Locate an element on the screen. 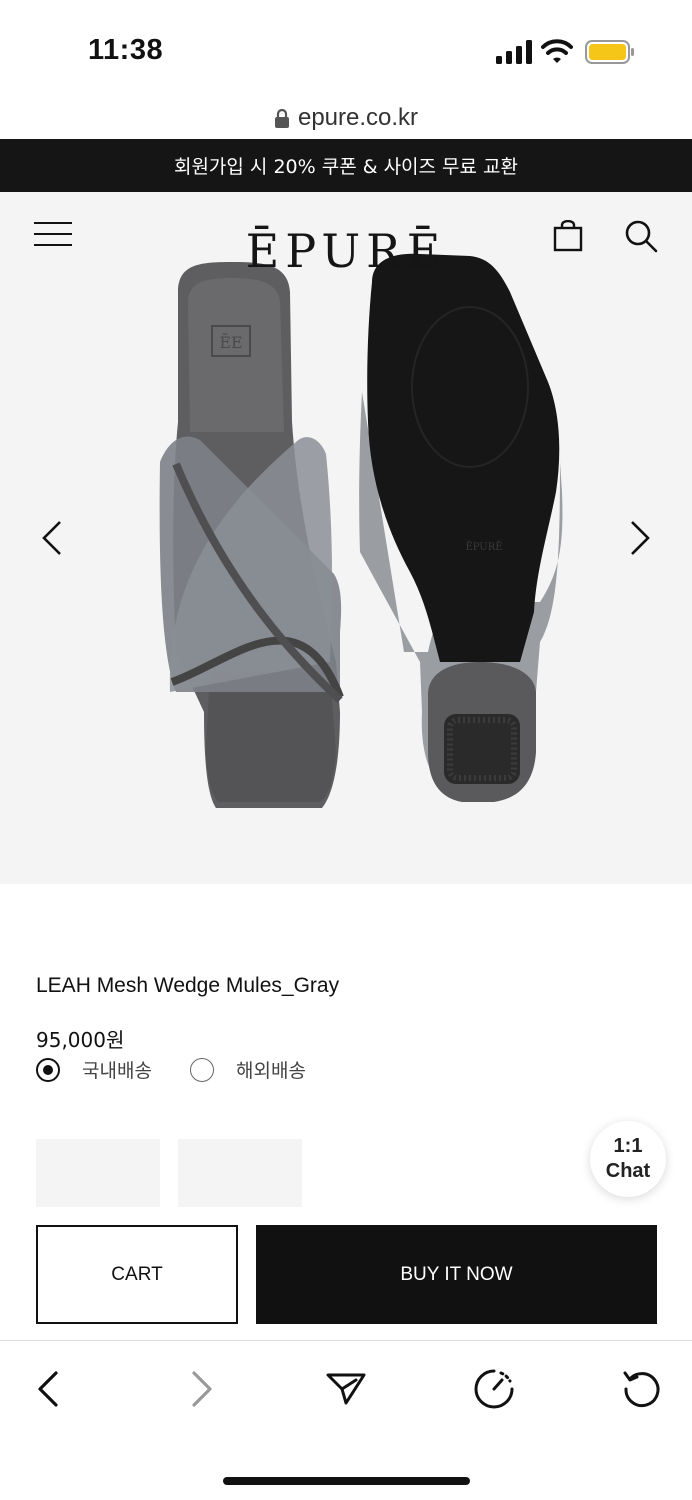 This screenshot has width=692, height=1500. shopping-bag-icon is located at coordinates (568, 236).